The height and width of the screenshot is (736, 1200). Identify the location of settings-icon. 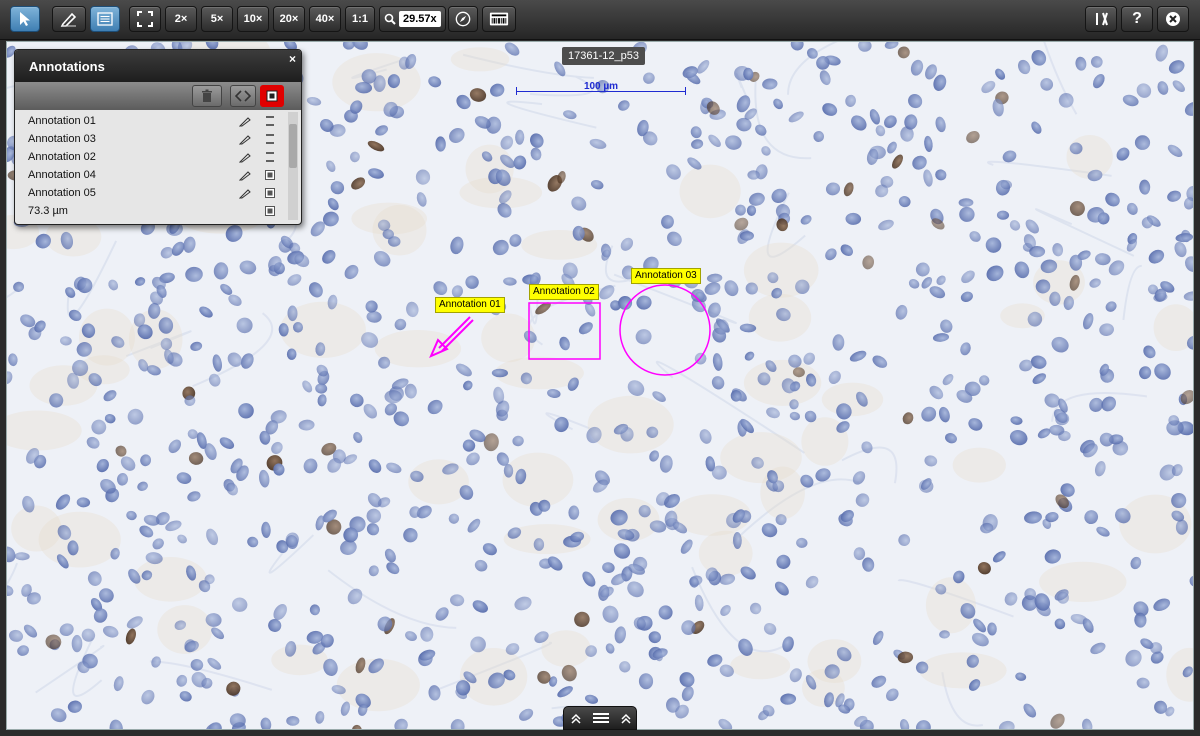
(1102, 19).